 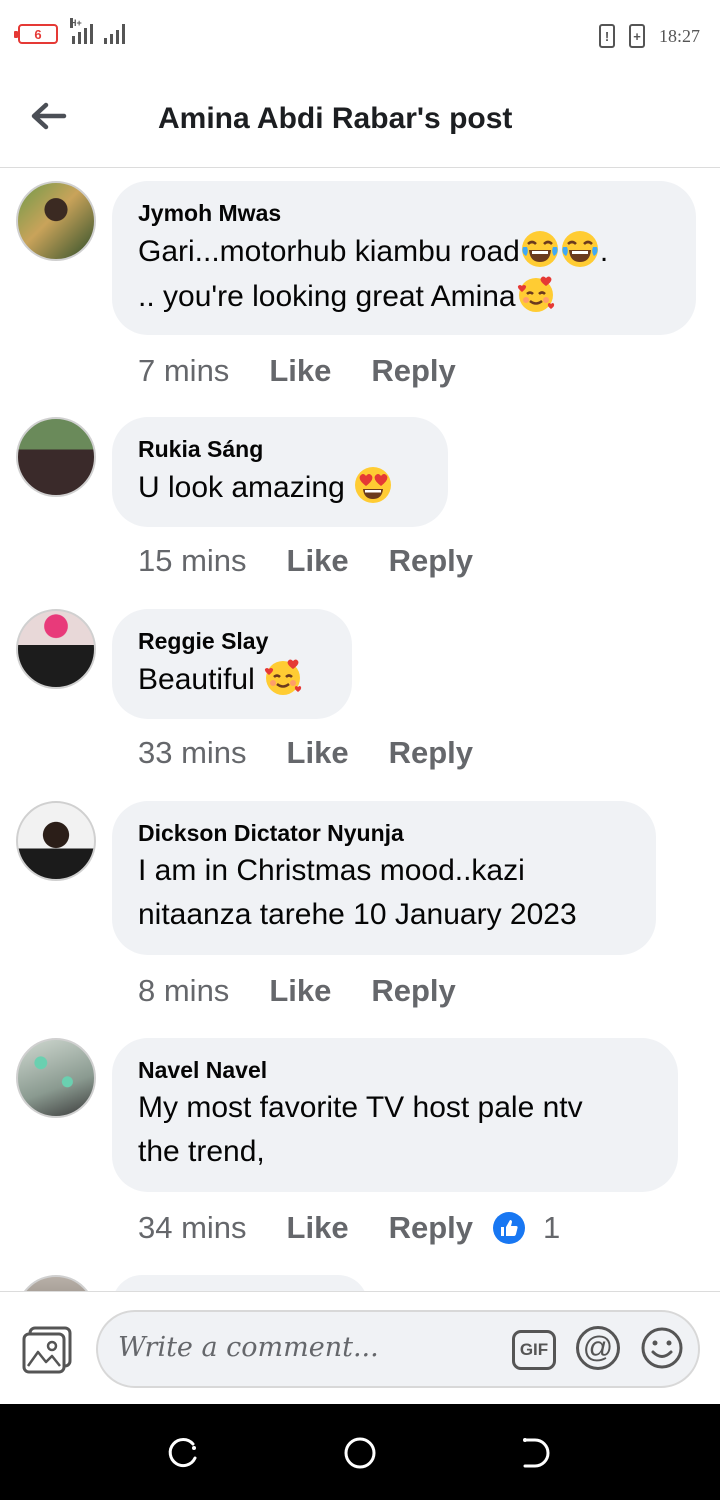 I want to click on reaction-summary: 1, so click(x=526, y=1228).